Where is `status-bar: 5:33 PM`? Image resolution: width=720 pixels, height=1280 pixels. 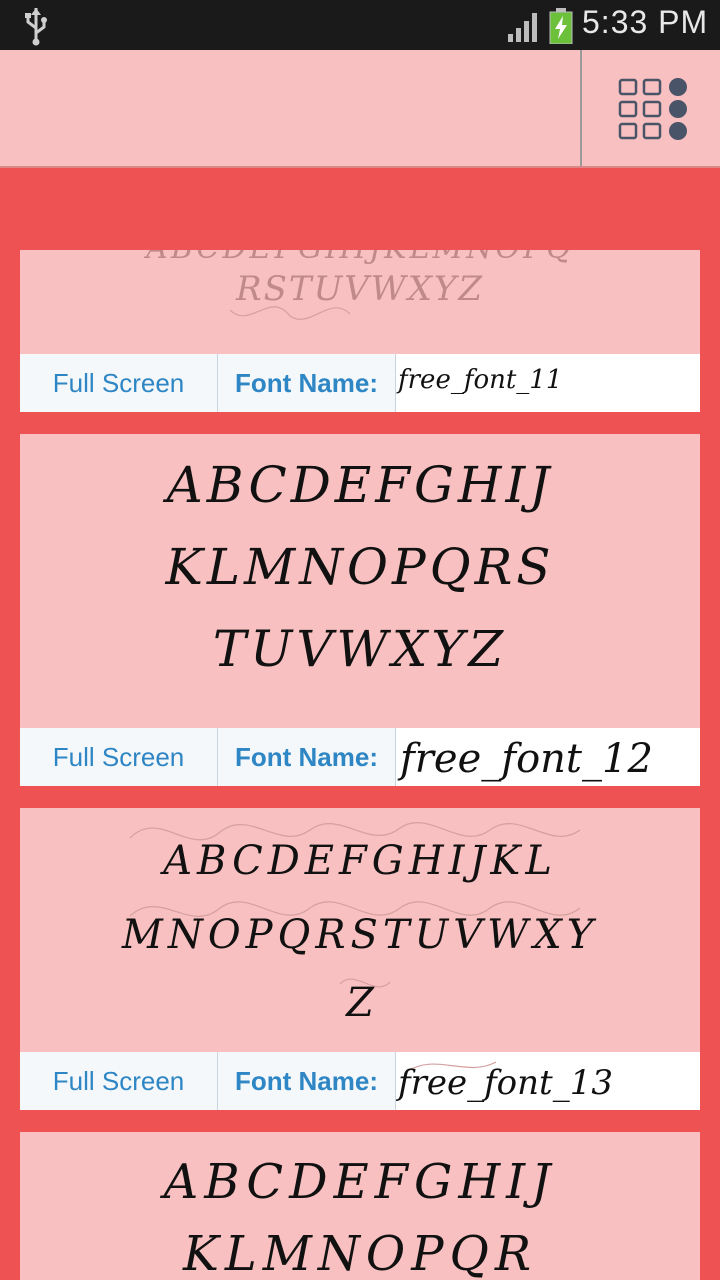
status-bar: 5:33 PM is located at coordinates (360, 25).